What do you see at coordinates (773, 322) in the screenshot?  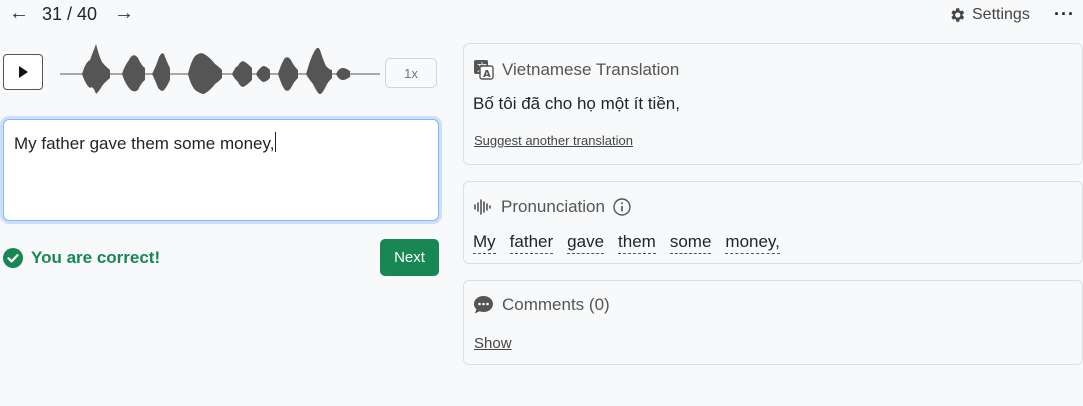 I see `comments-card: Comments (0) Show` at bounding box center [773, 322].